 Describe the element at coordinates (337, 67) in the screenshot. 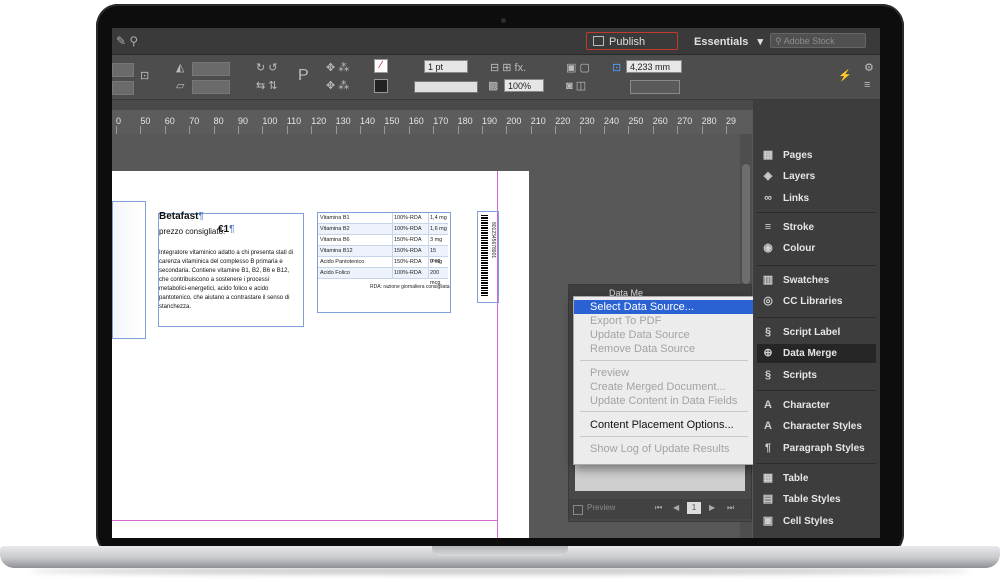

I see `select-container-icon: ✥ ⁂` at that location.